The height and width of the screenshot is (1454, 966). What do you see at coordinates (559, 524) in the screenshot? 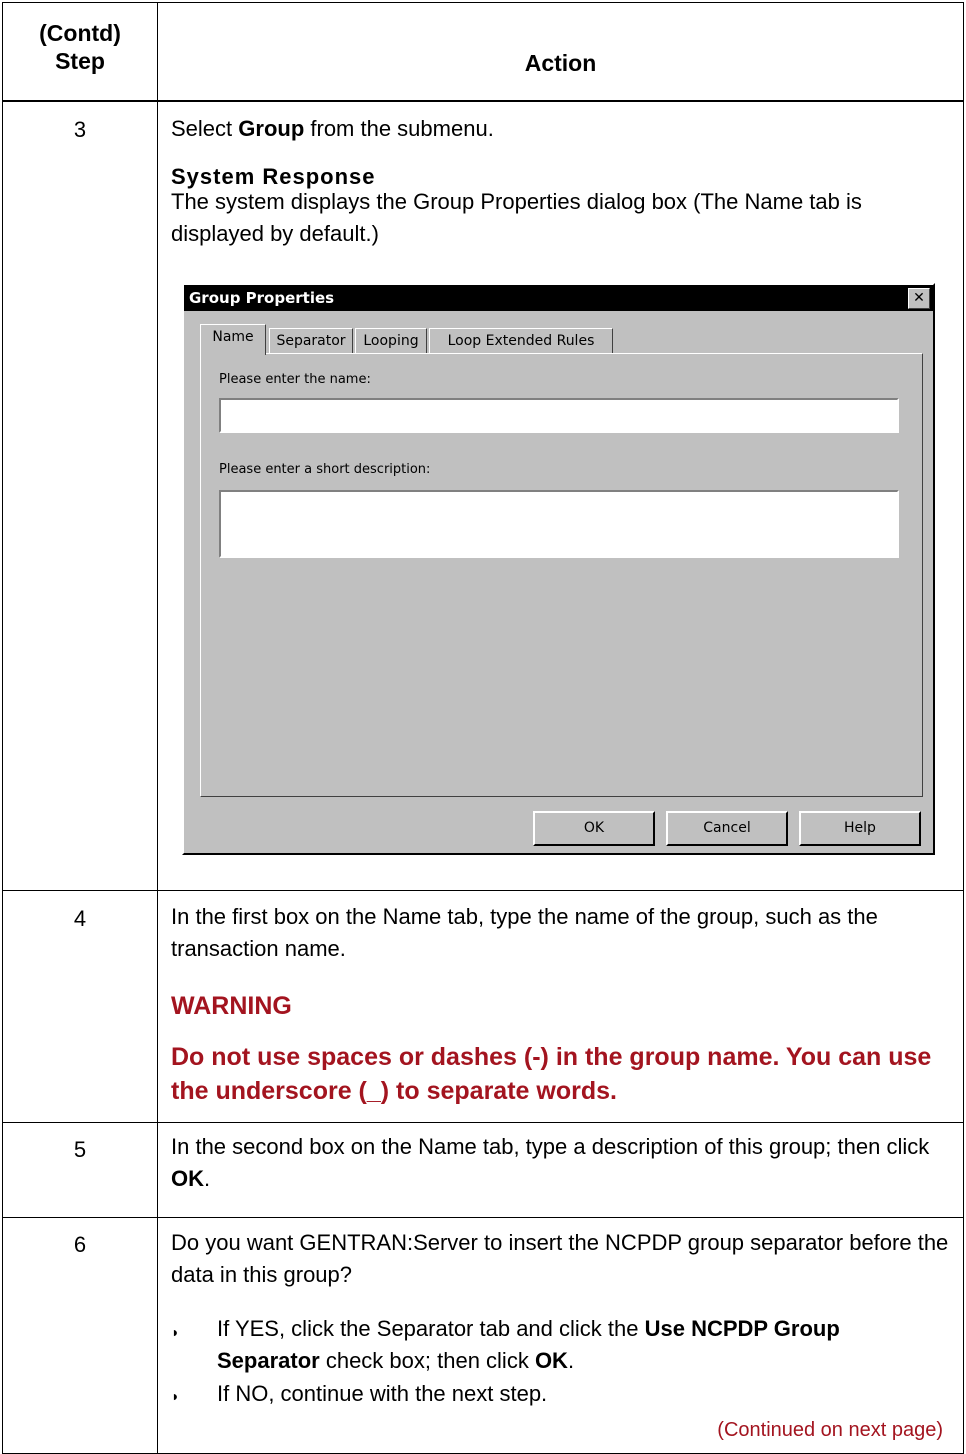
I see `description-input` at bounding box center [559, 524].